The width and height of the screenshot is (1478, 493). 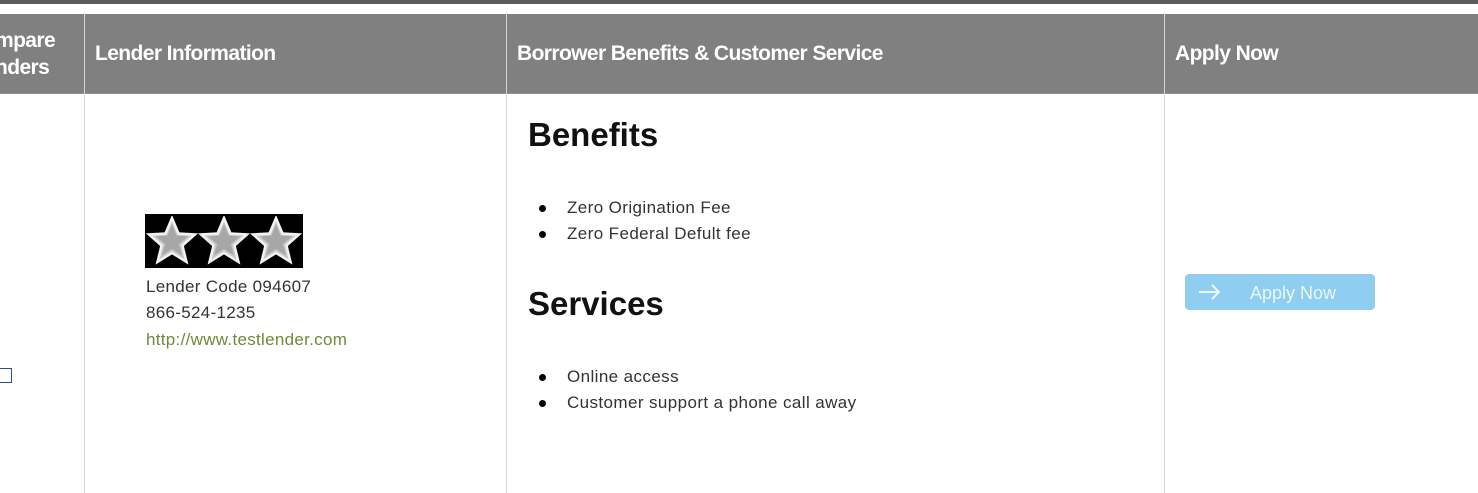 I want to click on header-borrower-benefits: Borrower Benefits & Customer Service, so click(x=700, y=53).